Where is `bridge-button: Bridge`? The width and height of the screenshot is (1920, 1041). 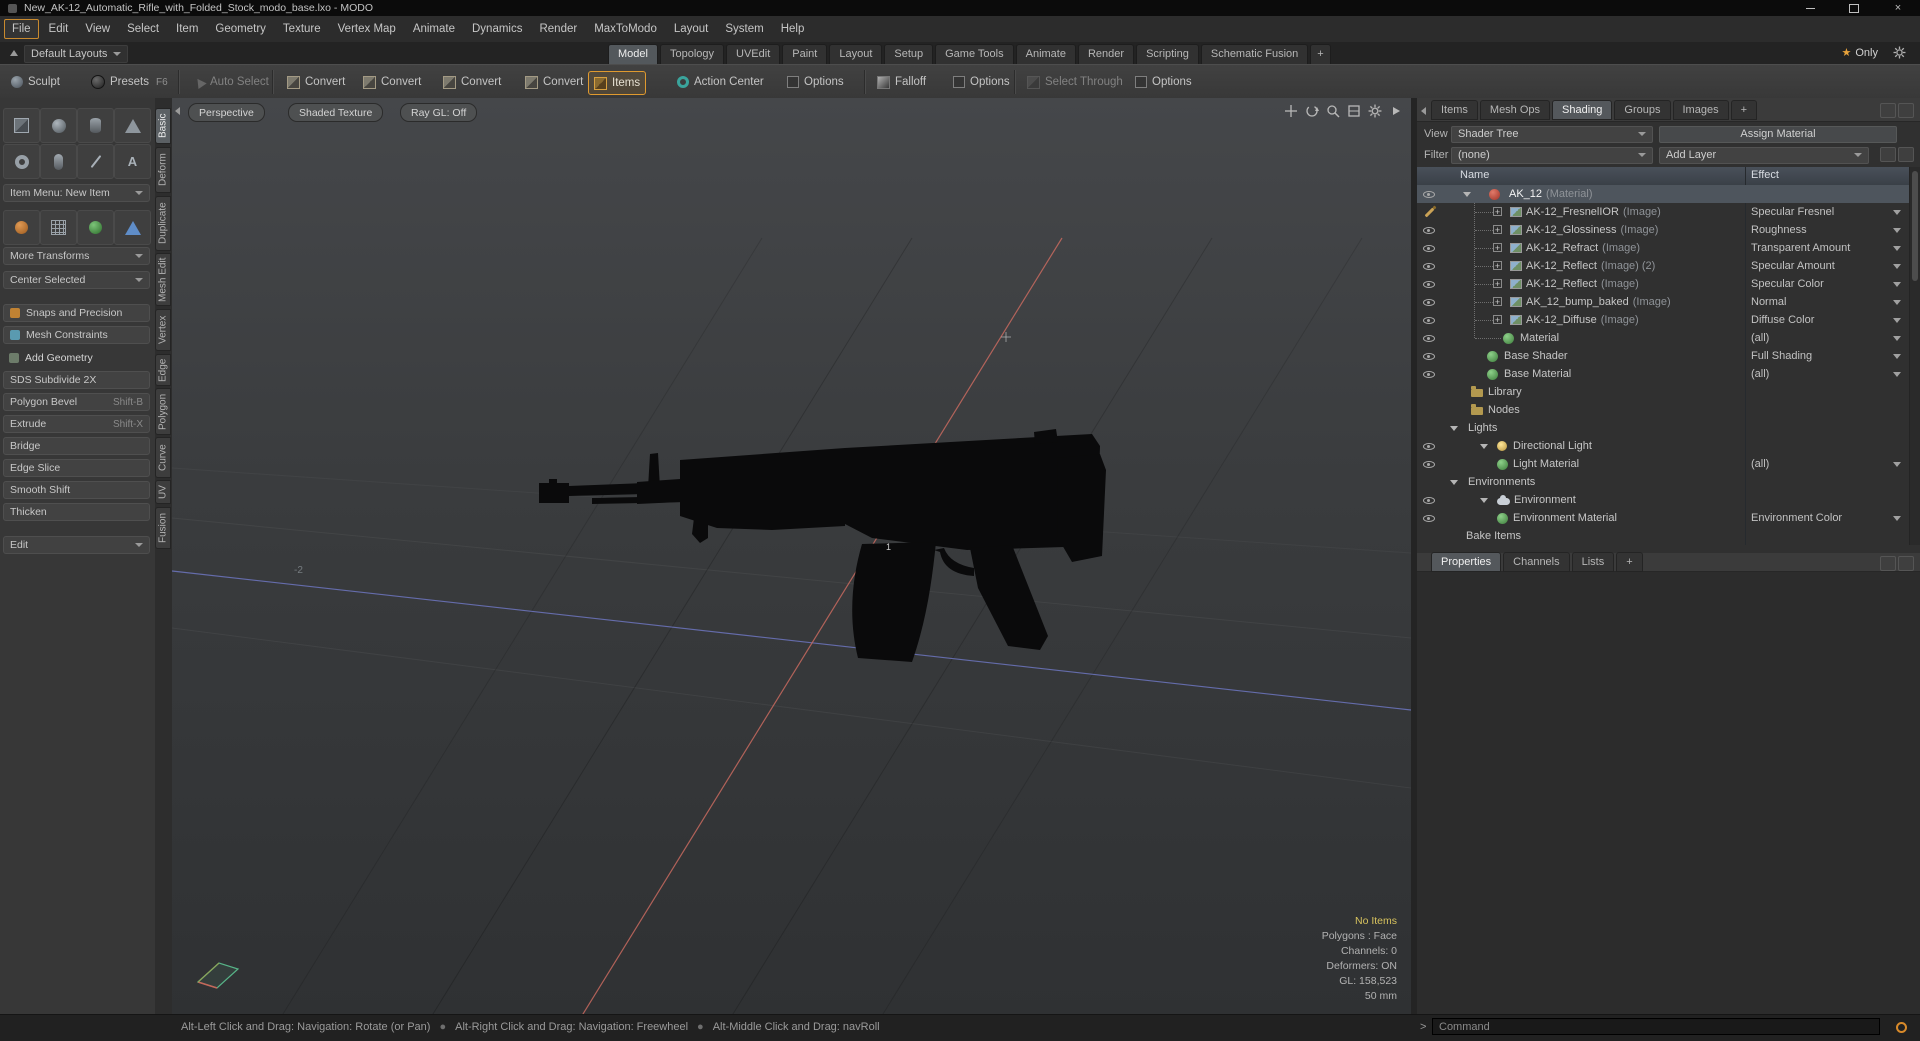 bridge-button: Bridge is located at coordinates (76, 446).